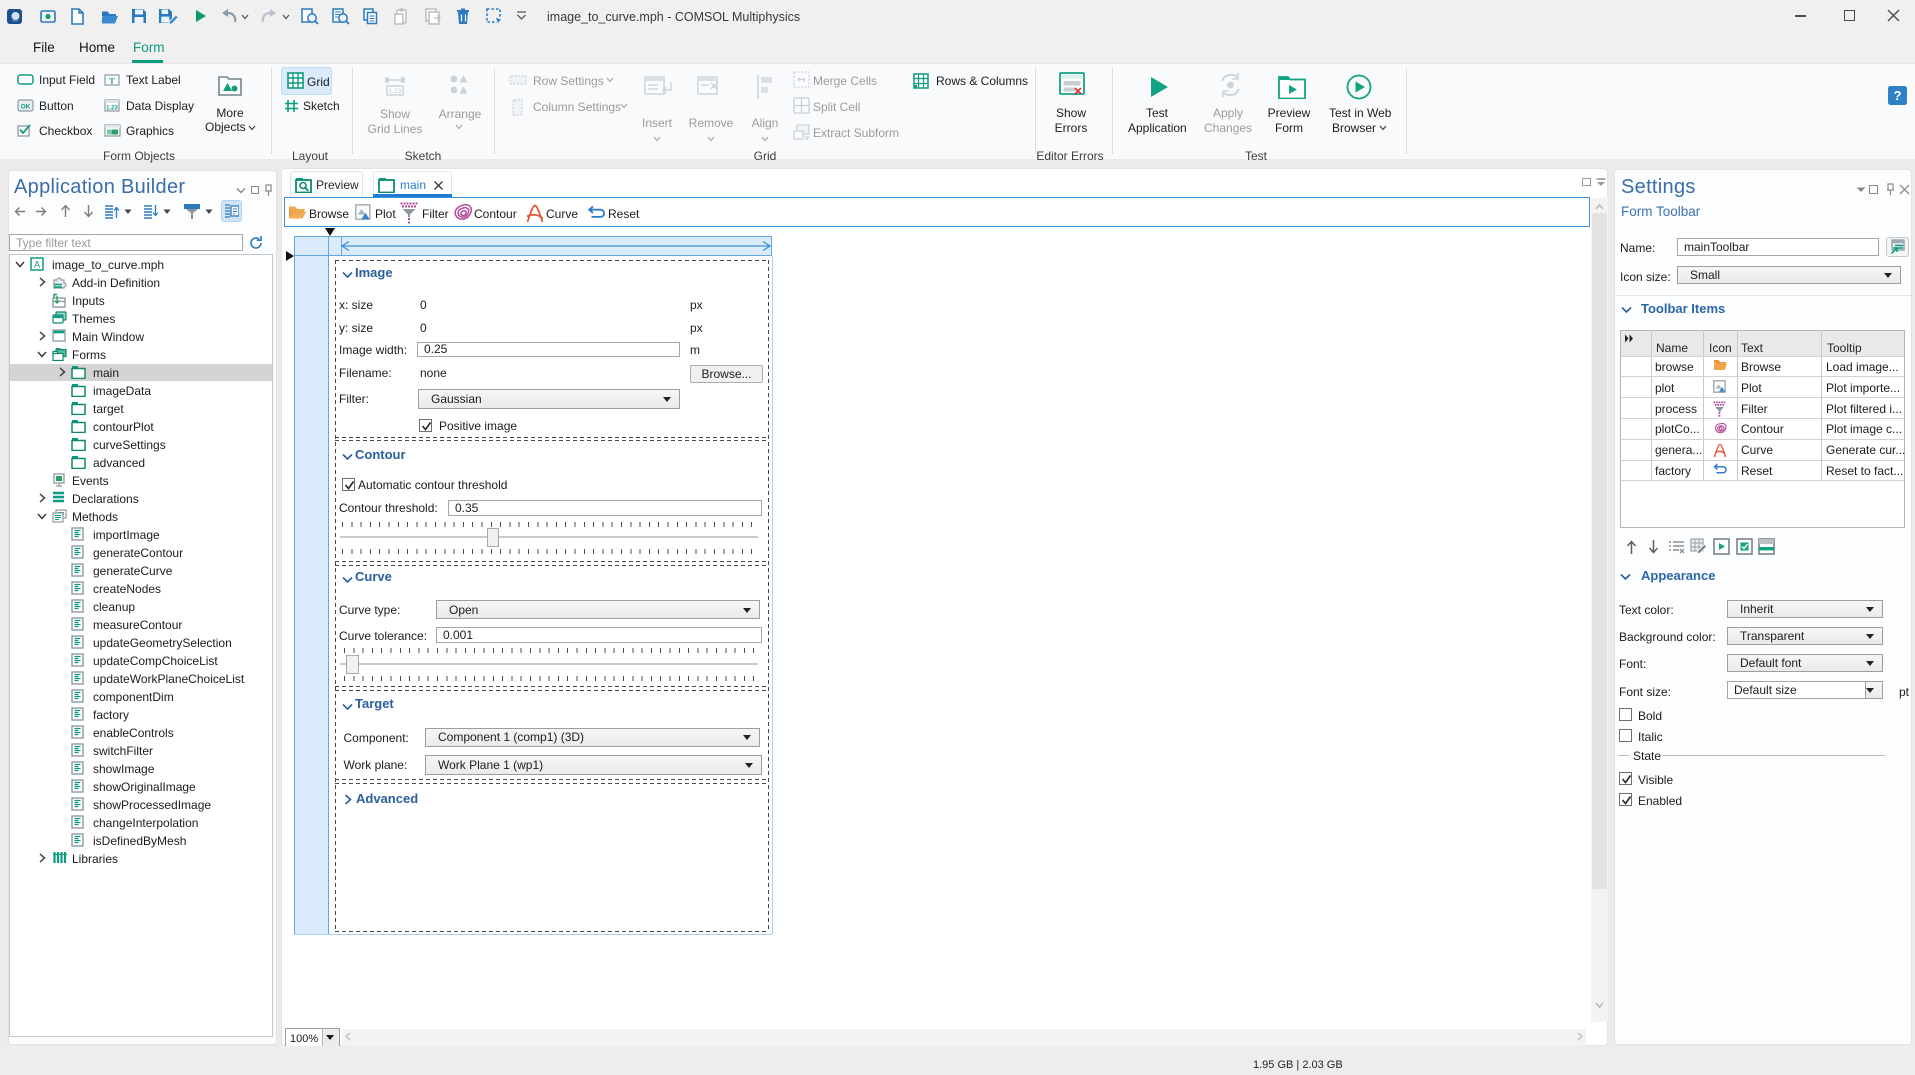 This screenshot has height=1075, width=1915. Describe the element at coordinates (112, 81) in the screenshot. I see `svg-text: T` at that location.